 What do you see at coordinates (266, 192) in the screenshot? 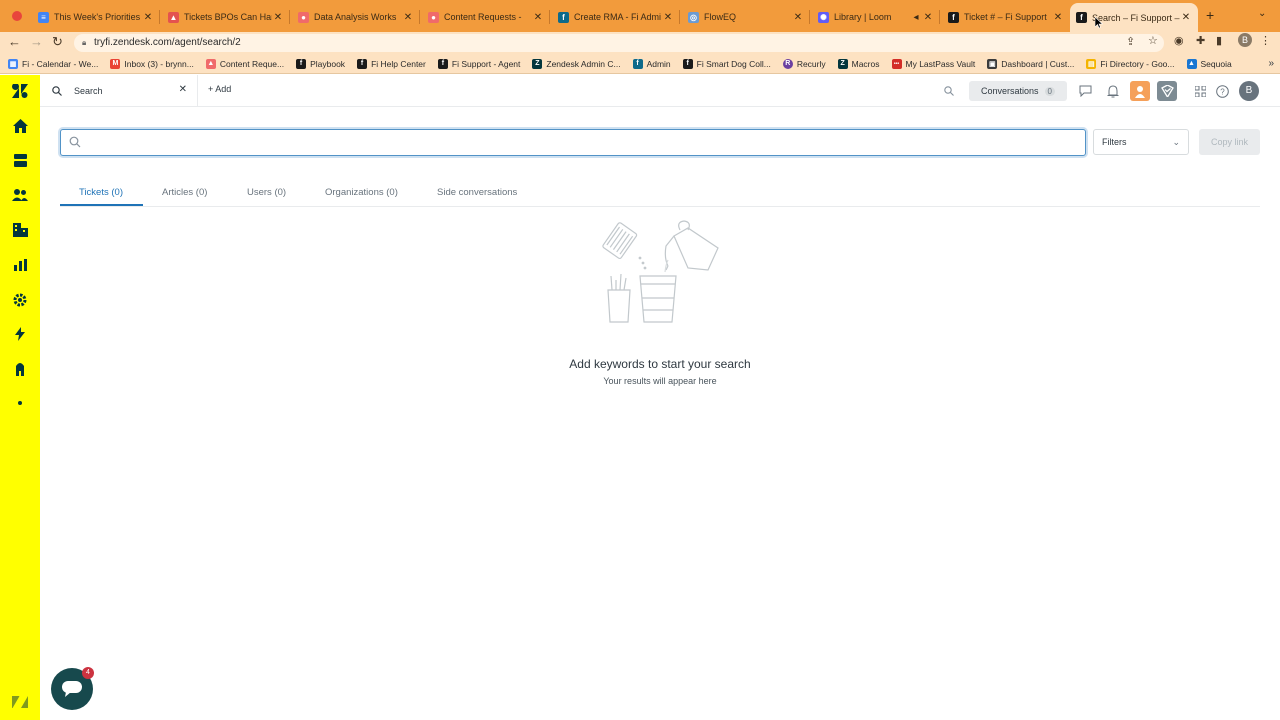
I see `tab-users: Users (0)` at bounding box center [266, 192].